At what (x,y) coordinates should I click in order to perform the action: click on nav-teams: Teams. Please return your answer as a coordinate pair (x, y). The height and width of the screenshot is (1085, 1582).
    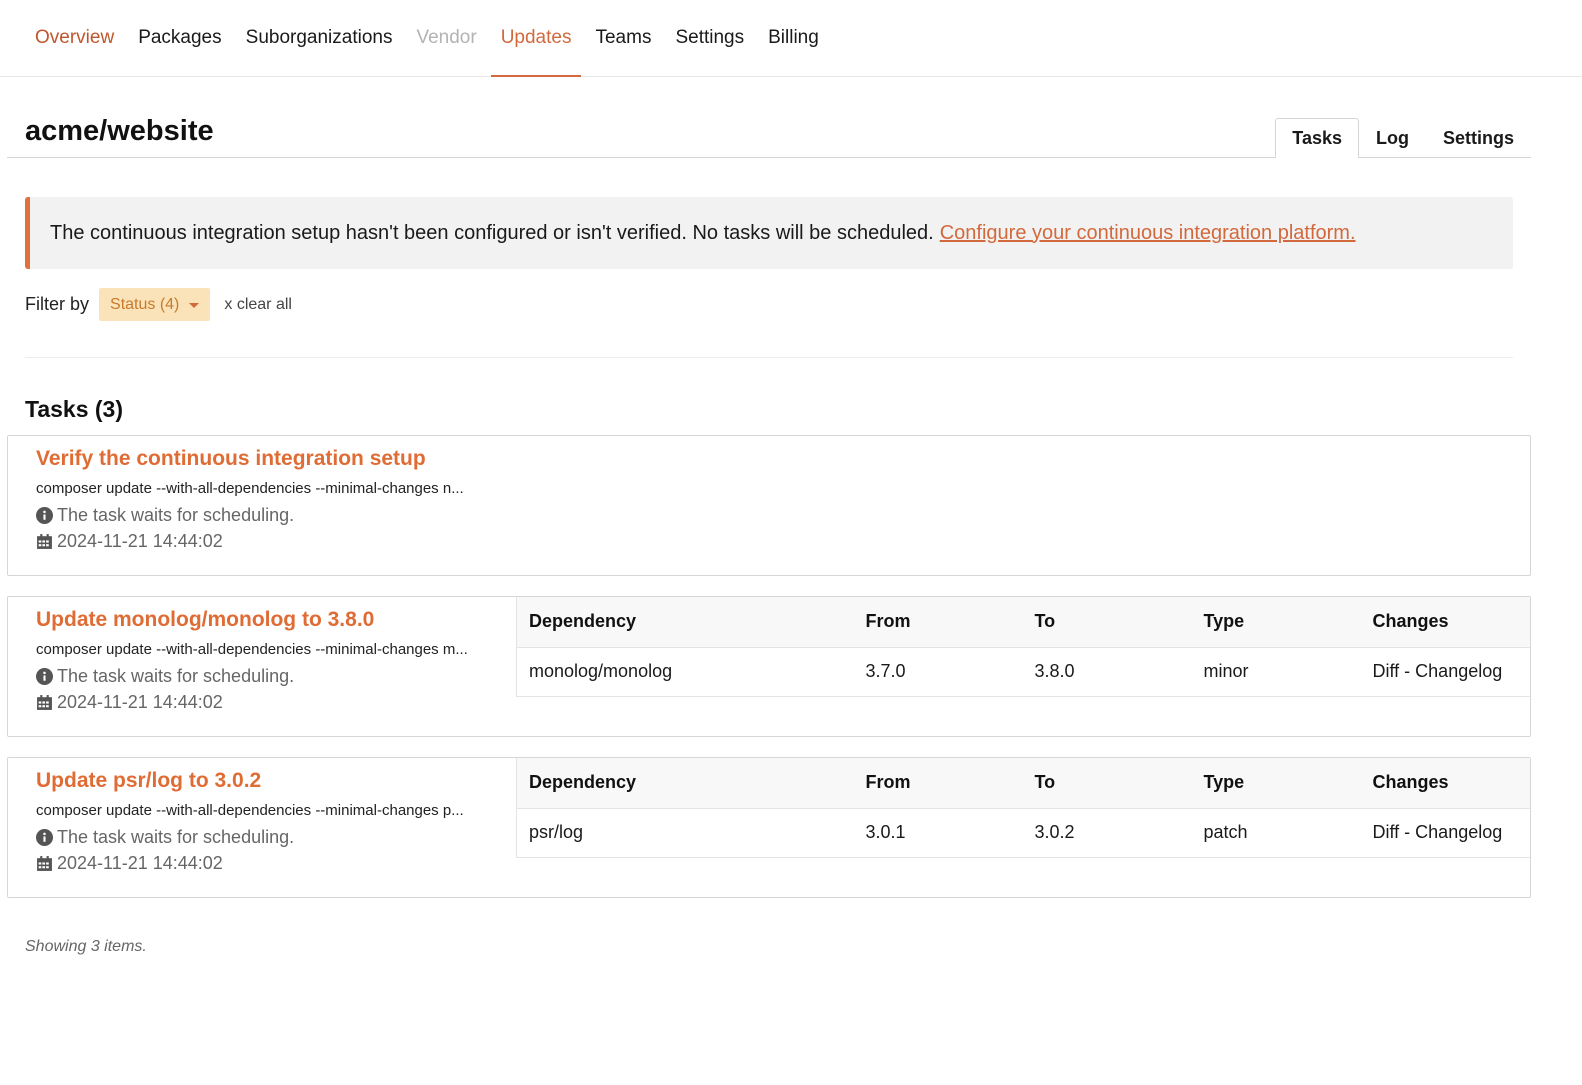
    Looking at the image, I should click on (623, 38).